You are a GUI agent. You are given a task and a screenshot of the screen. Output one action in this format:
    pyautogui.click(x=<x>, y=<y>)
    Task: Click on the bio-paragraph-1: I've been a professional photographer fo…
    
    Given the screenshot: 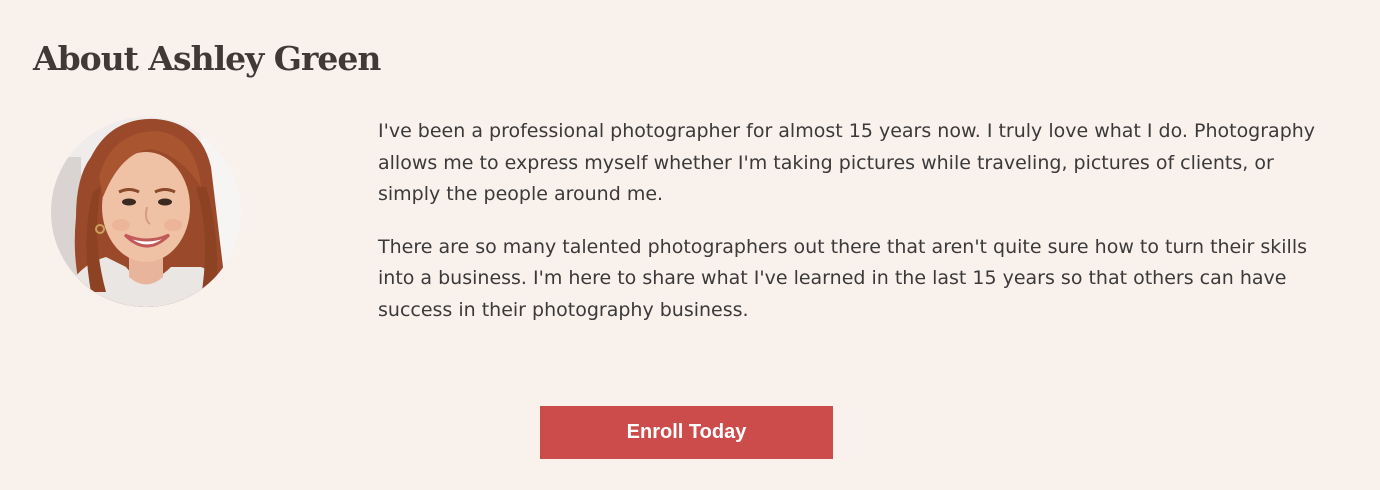 What is the action you would take?
    pyautogui.click(x=847, y=162)
    